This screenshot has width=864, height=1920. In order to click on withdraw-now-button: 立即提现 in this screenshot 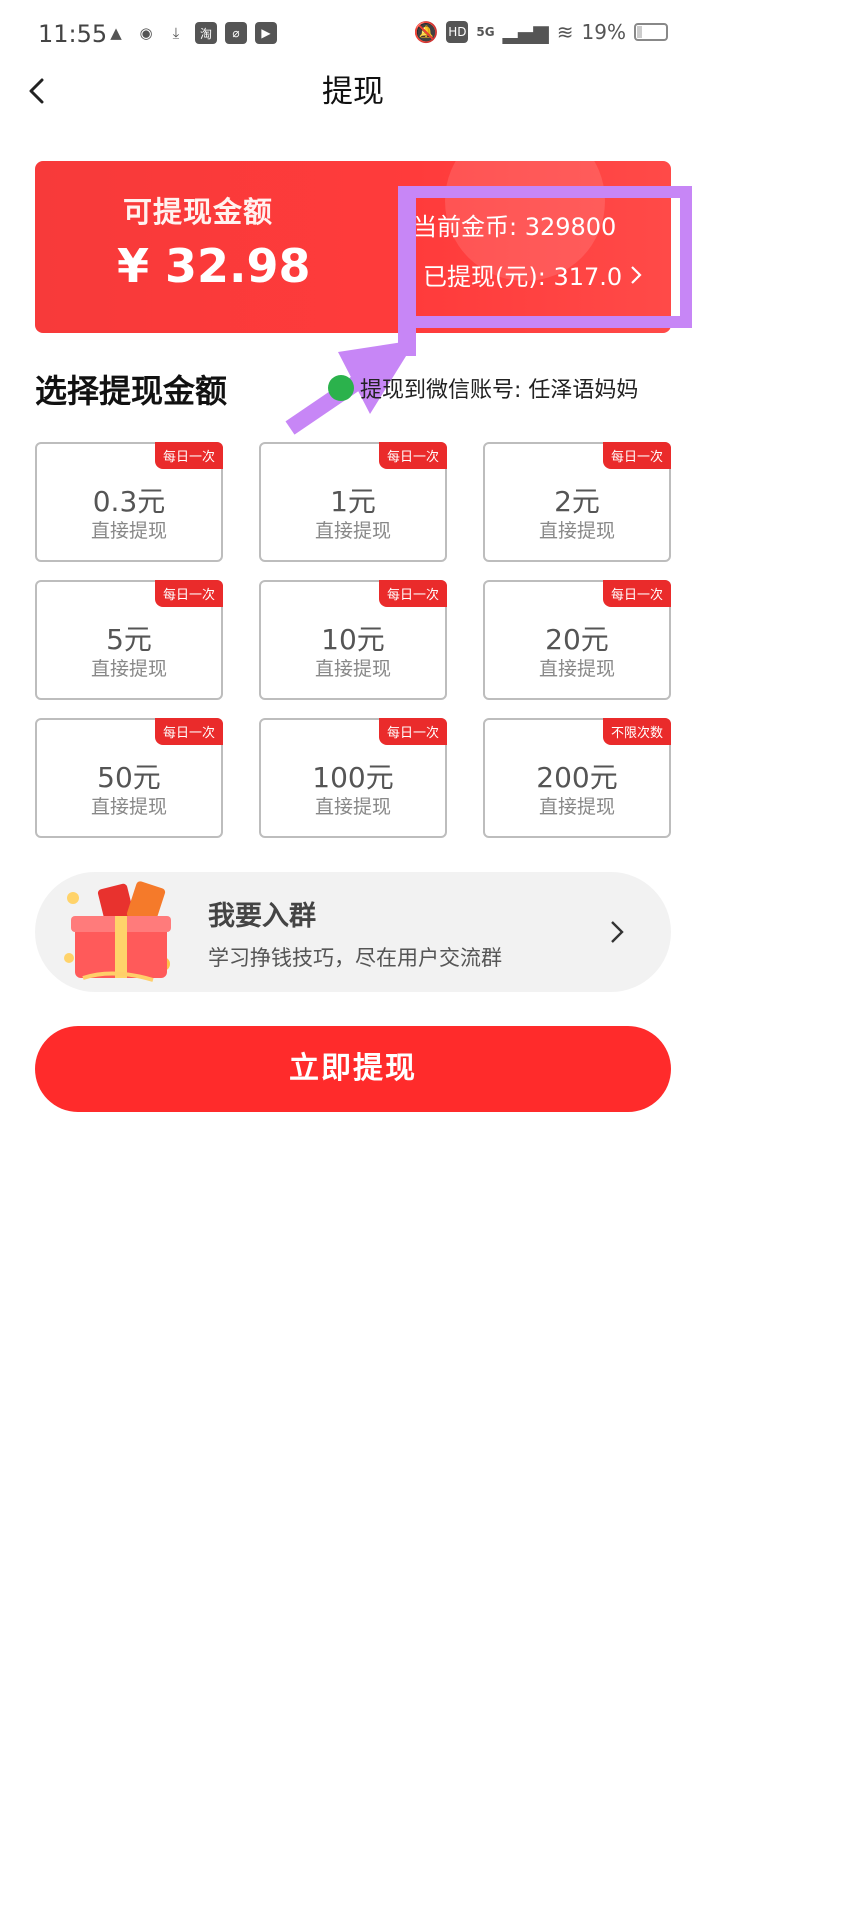, I will do `click(353, 1069)`.